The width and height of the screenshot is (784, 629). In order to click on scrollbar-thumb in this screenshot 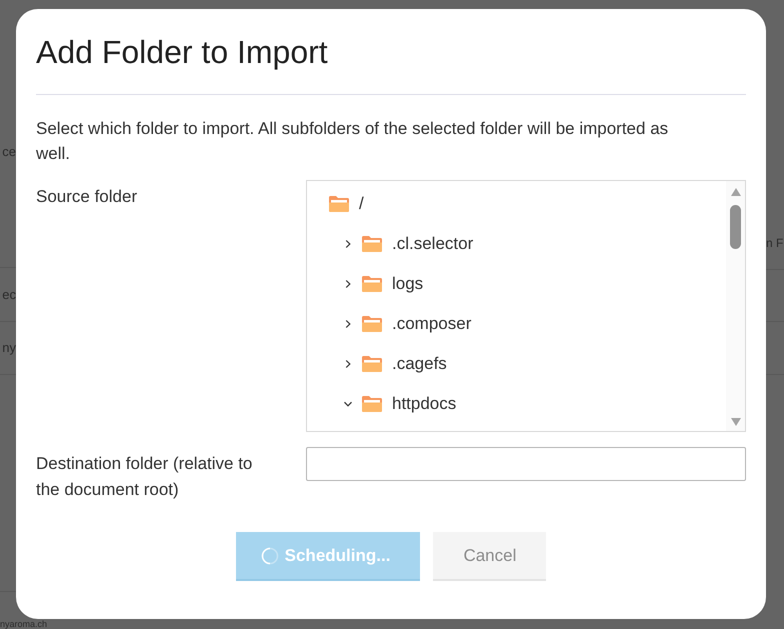, I will do `click(735, 227)`.